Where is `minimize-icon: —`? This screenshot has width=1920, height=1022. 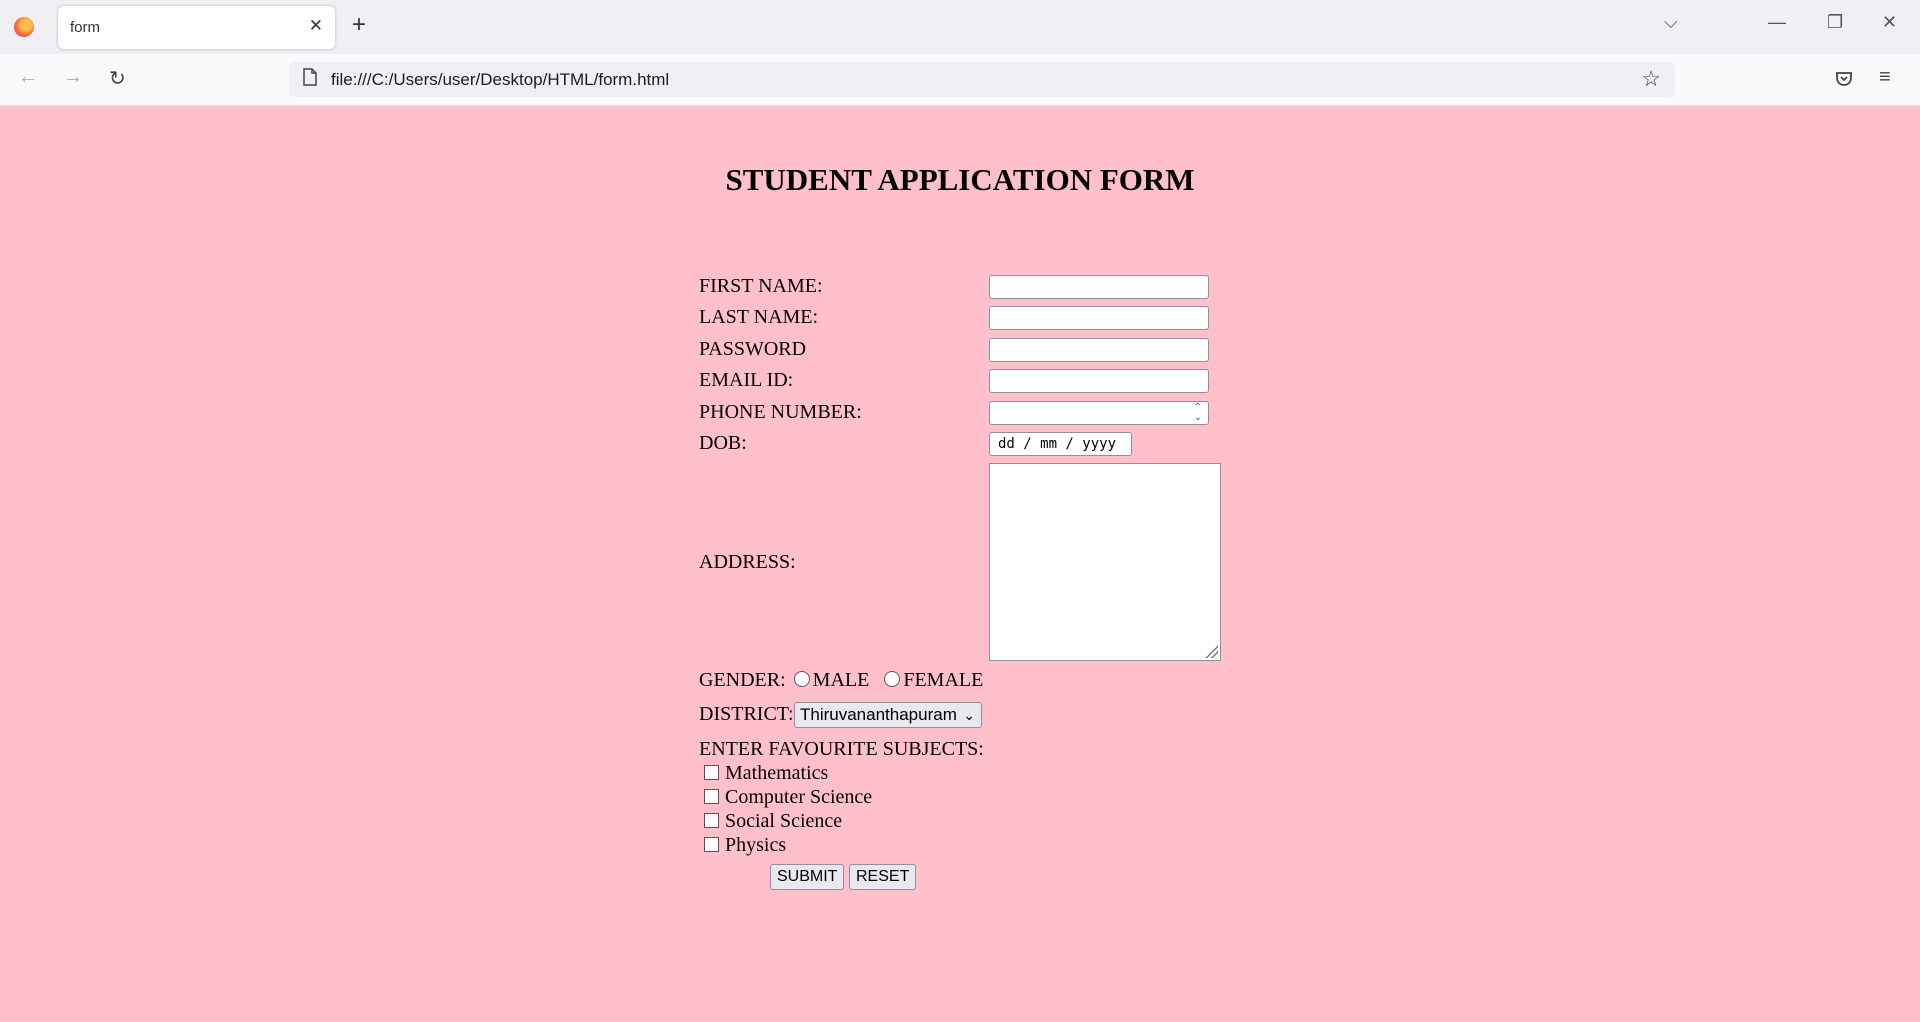
minimize-icon: — is located at coordinates (1777, 22).